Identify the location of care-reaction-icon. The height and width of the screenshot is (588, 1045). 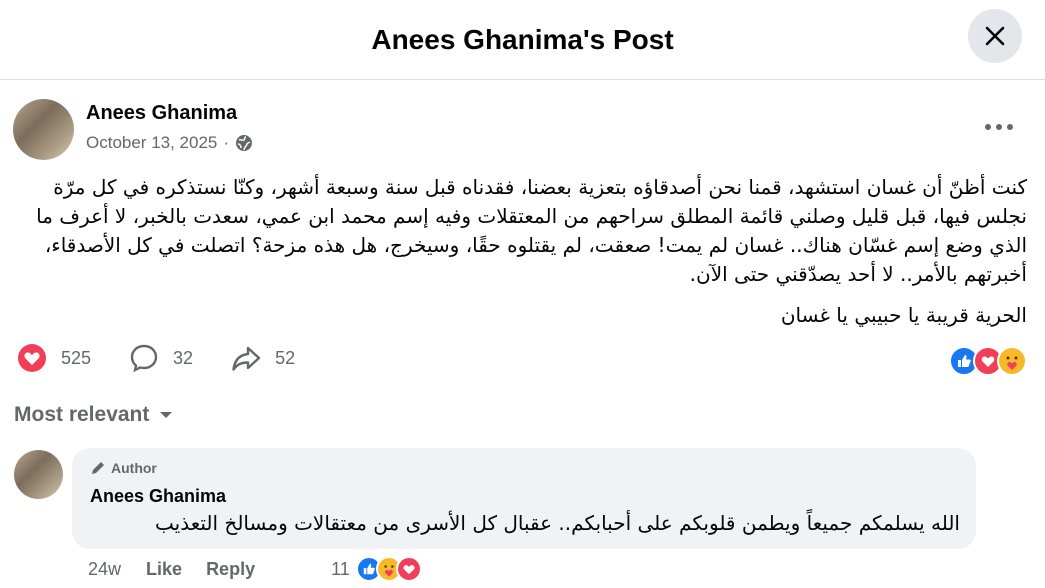
(1012, 361).